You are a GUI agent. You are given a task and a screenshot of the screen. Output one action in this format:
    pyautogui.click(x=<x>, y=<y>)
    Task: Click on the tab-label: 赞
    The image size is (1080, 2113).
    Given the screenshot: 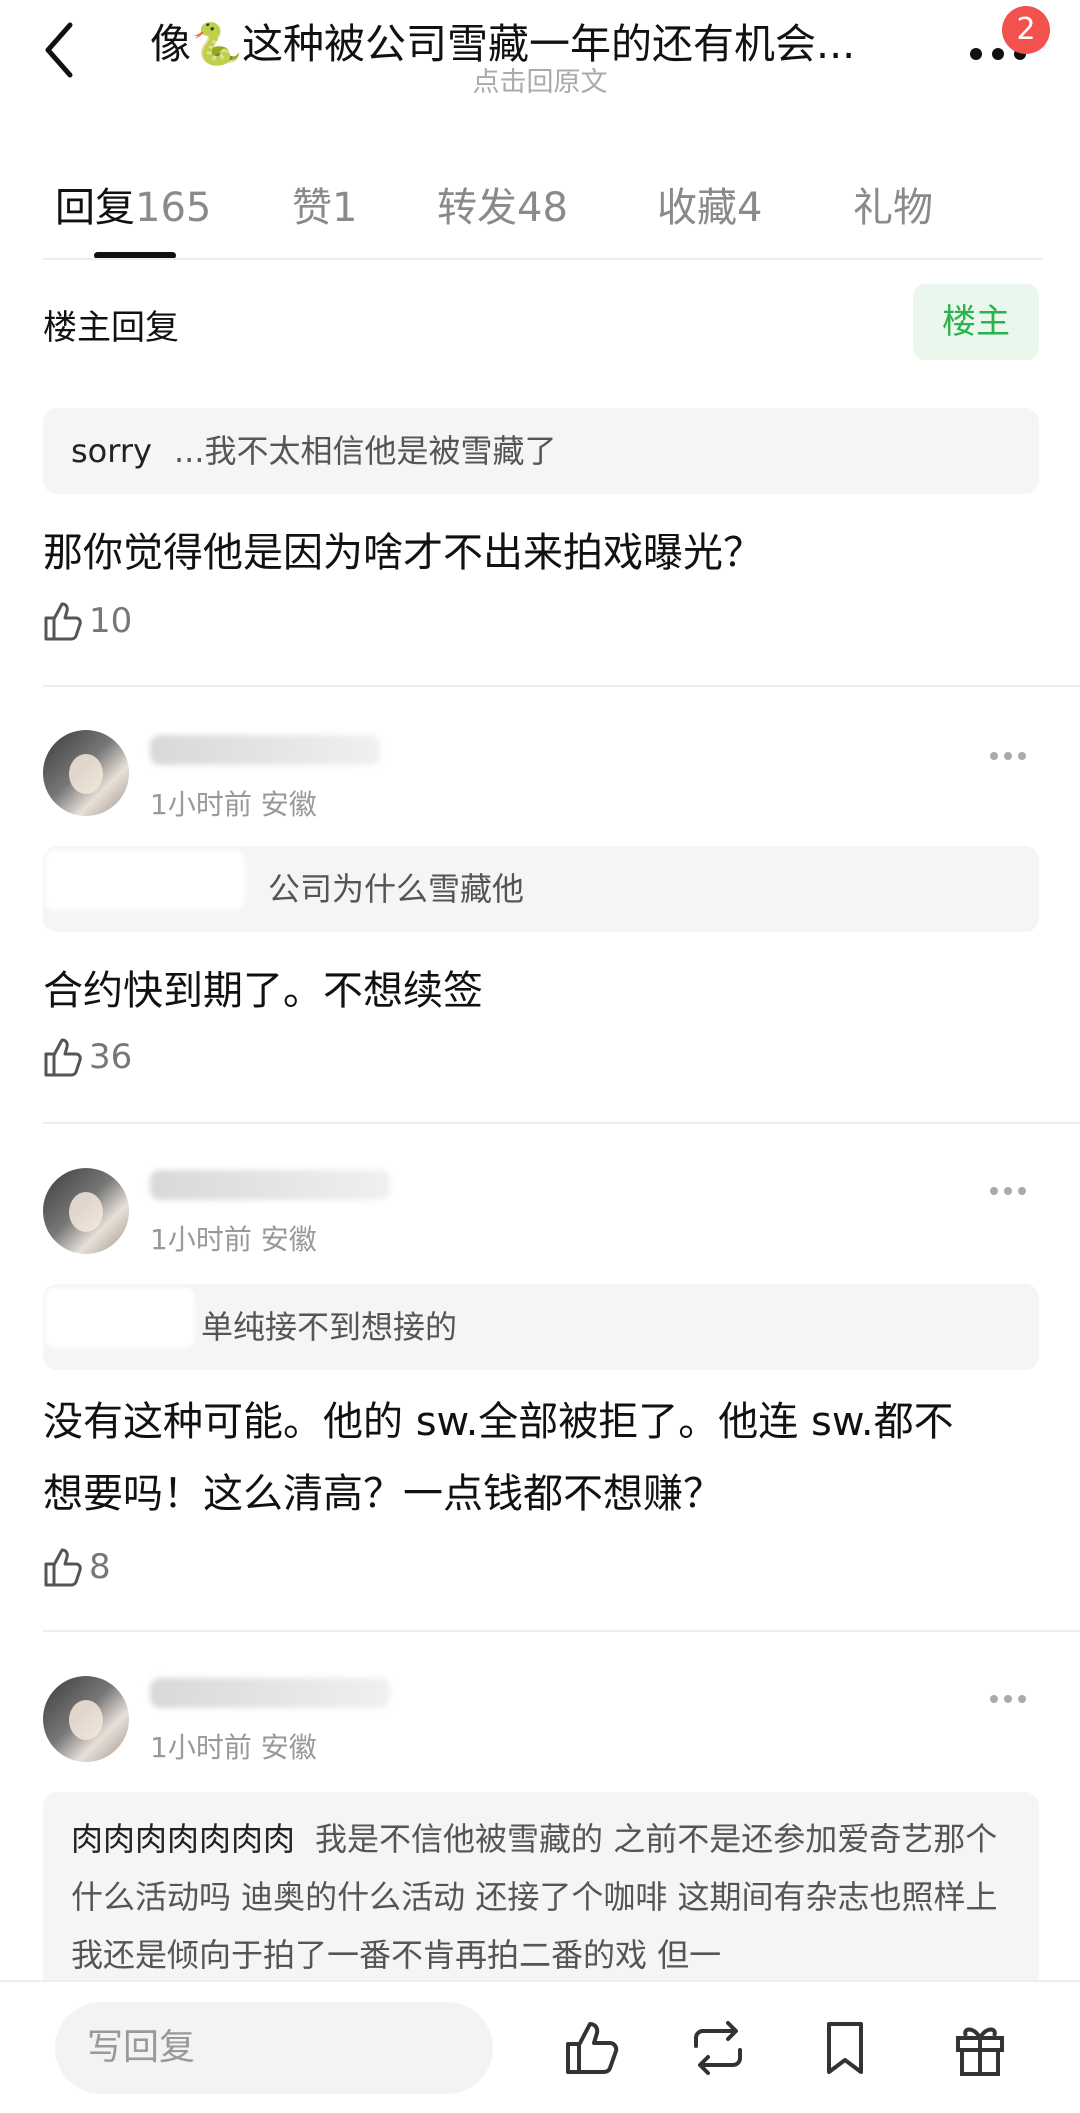 What is the action you would take?
    pyautogui.click(x=312, y=208)
    